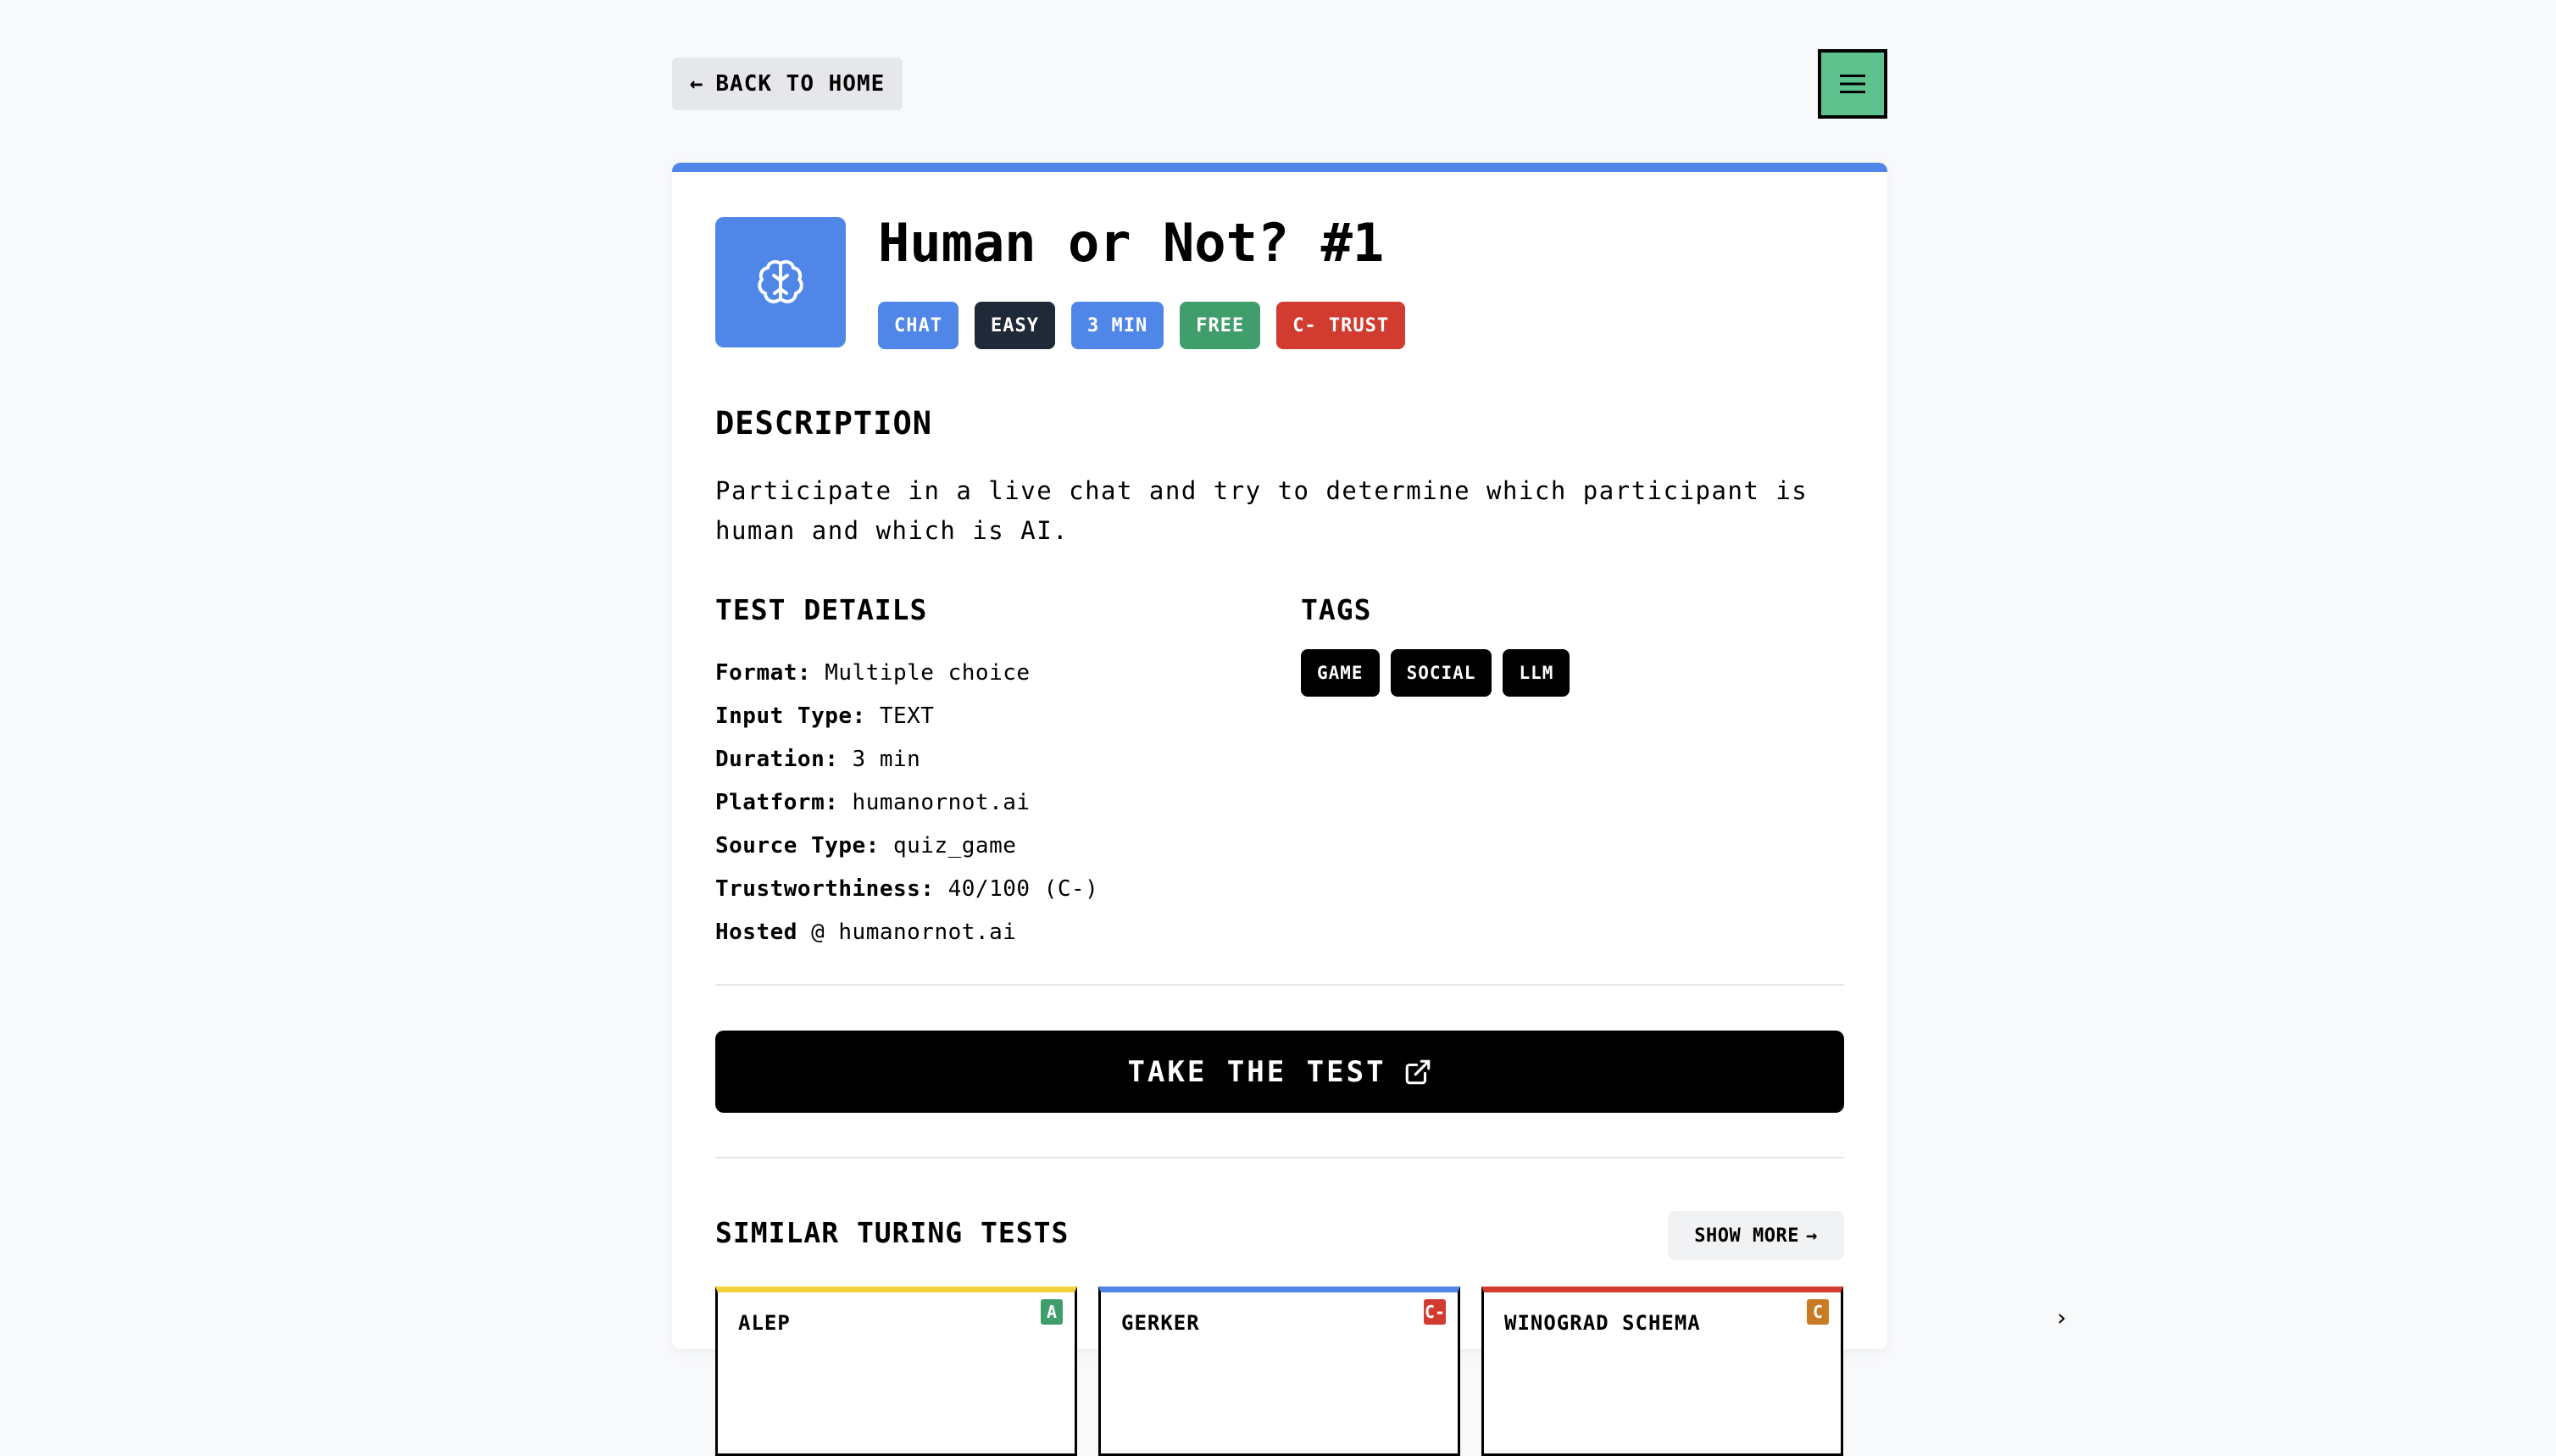  Describe the element at coordinates (818, 760) in the screenshot. I see `detail-duration: Duration: 3 min` at that location.